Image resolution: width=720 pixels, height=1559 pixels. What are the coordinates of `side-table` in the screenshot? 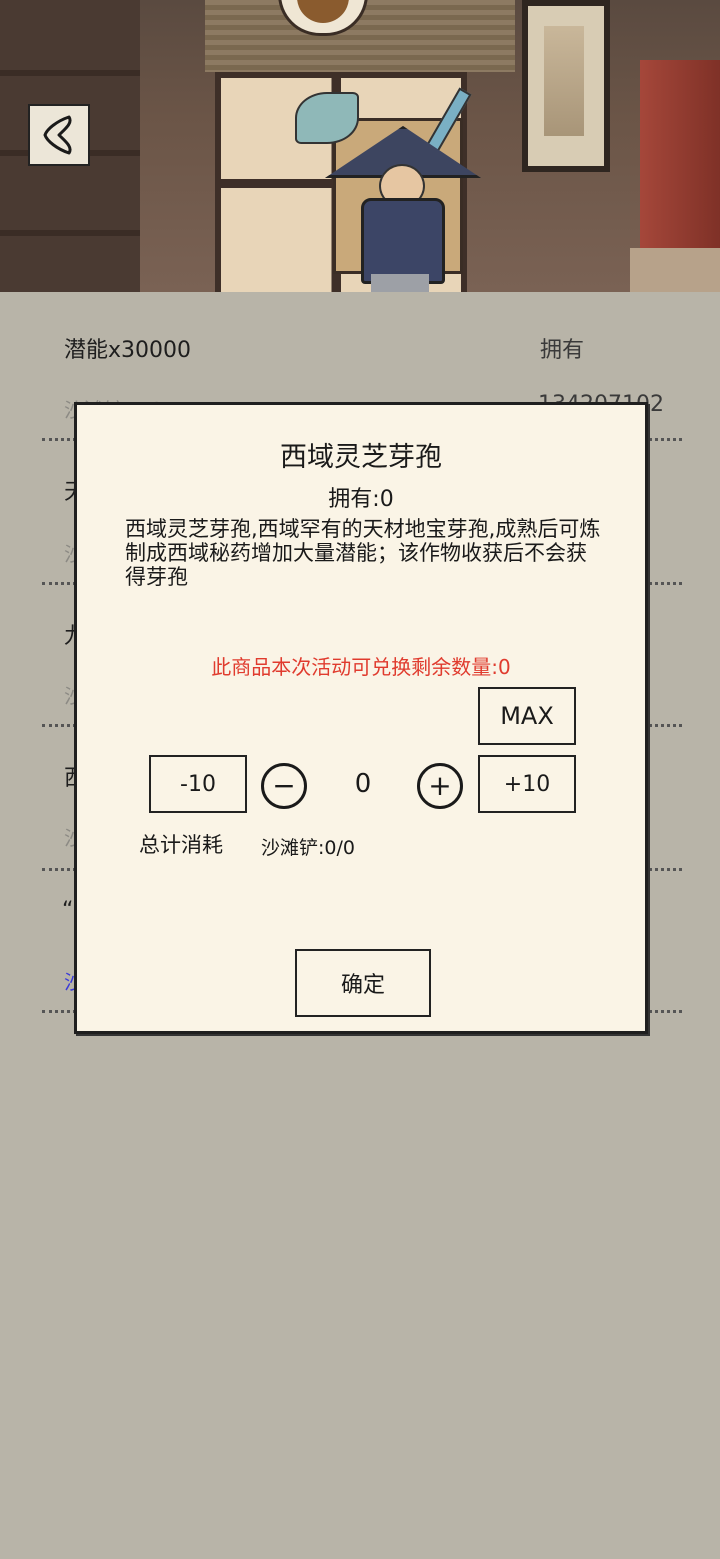 It's located at (675, 270).